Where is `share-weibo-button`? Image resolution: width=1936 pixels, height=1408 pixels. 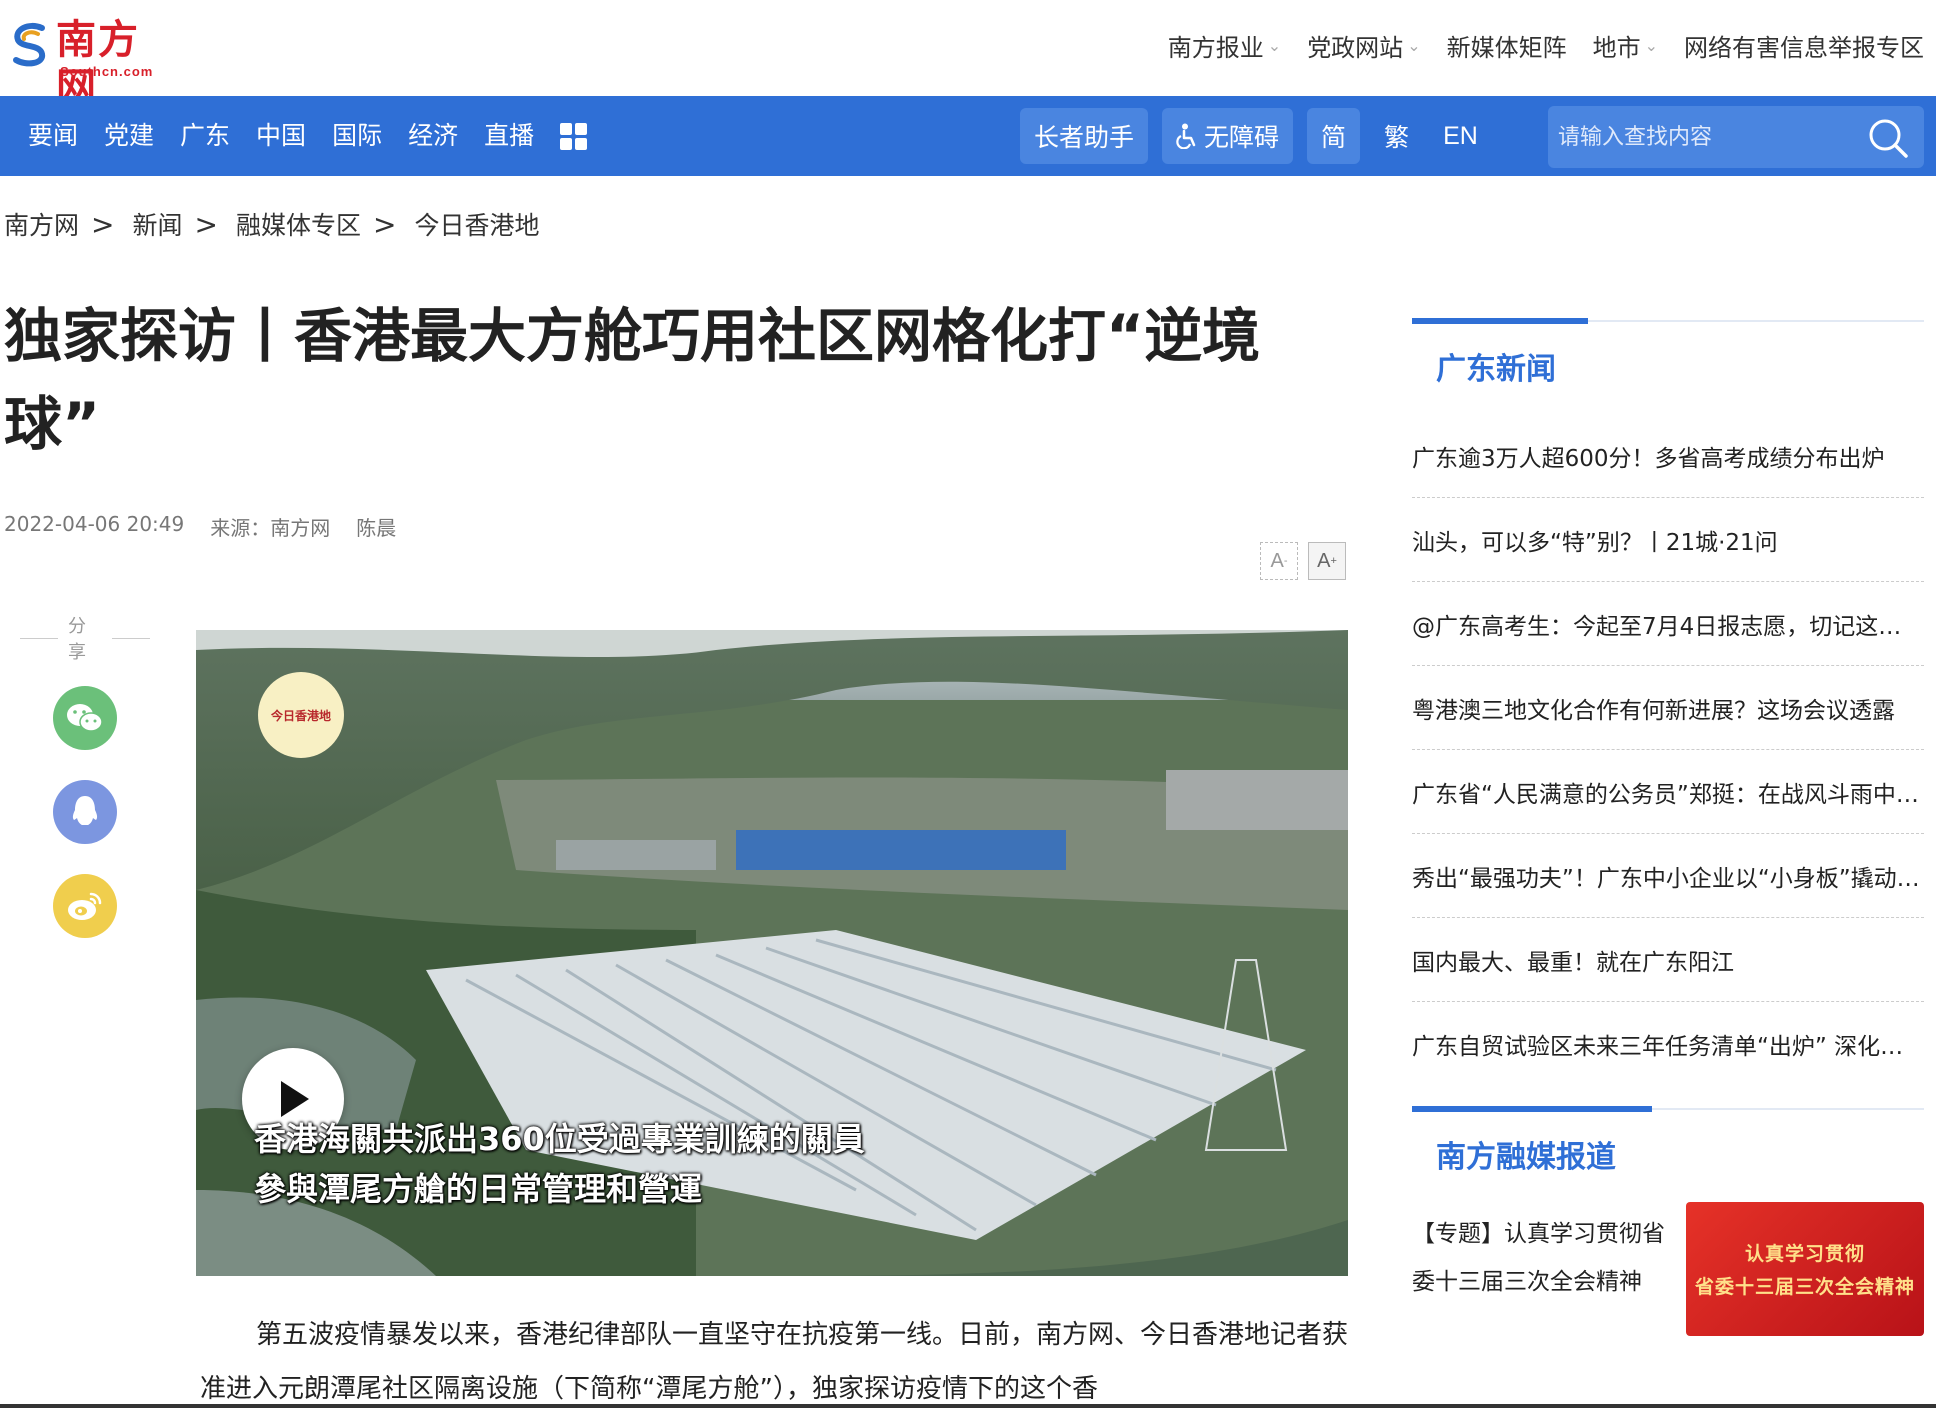 share-weibo-button is located at coordinates (85, 906).